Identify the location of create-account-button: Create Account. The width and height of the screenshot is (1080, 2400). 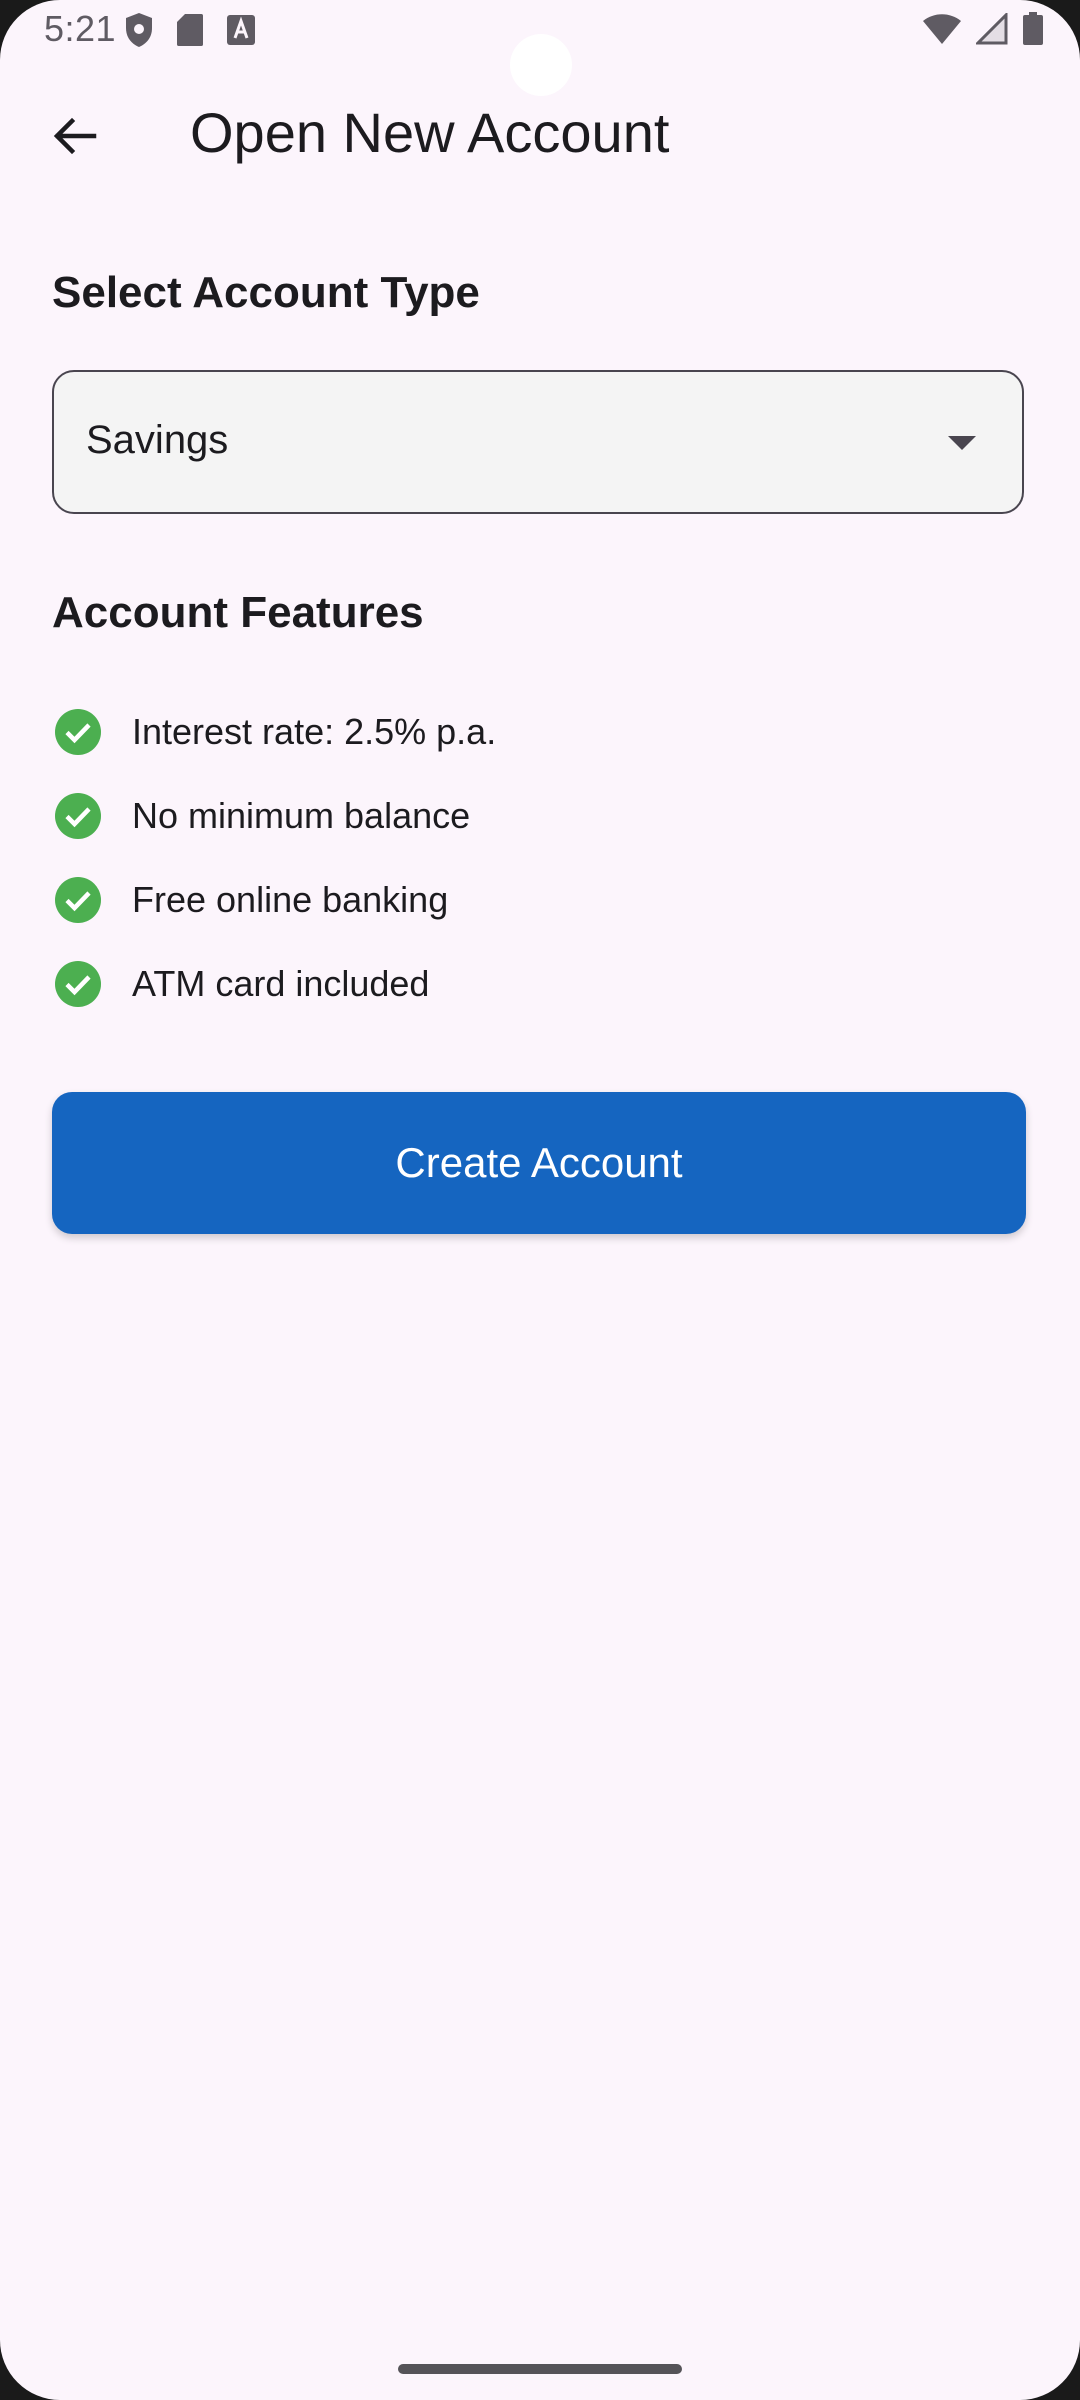
(539, 1163).